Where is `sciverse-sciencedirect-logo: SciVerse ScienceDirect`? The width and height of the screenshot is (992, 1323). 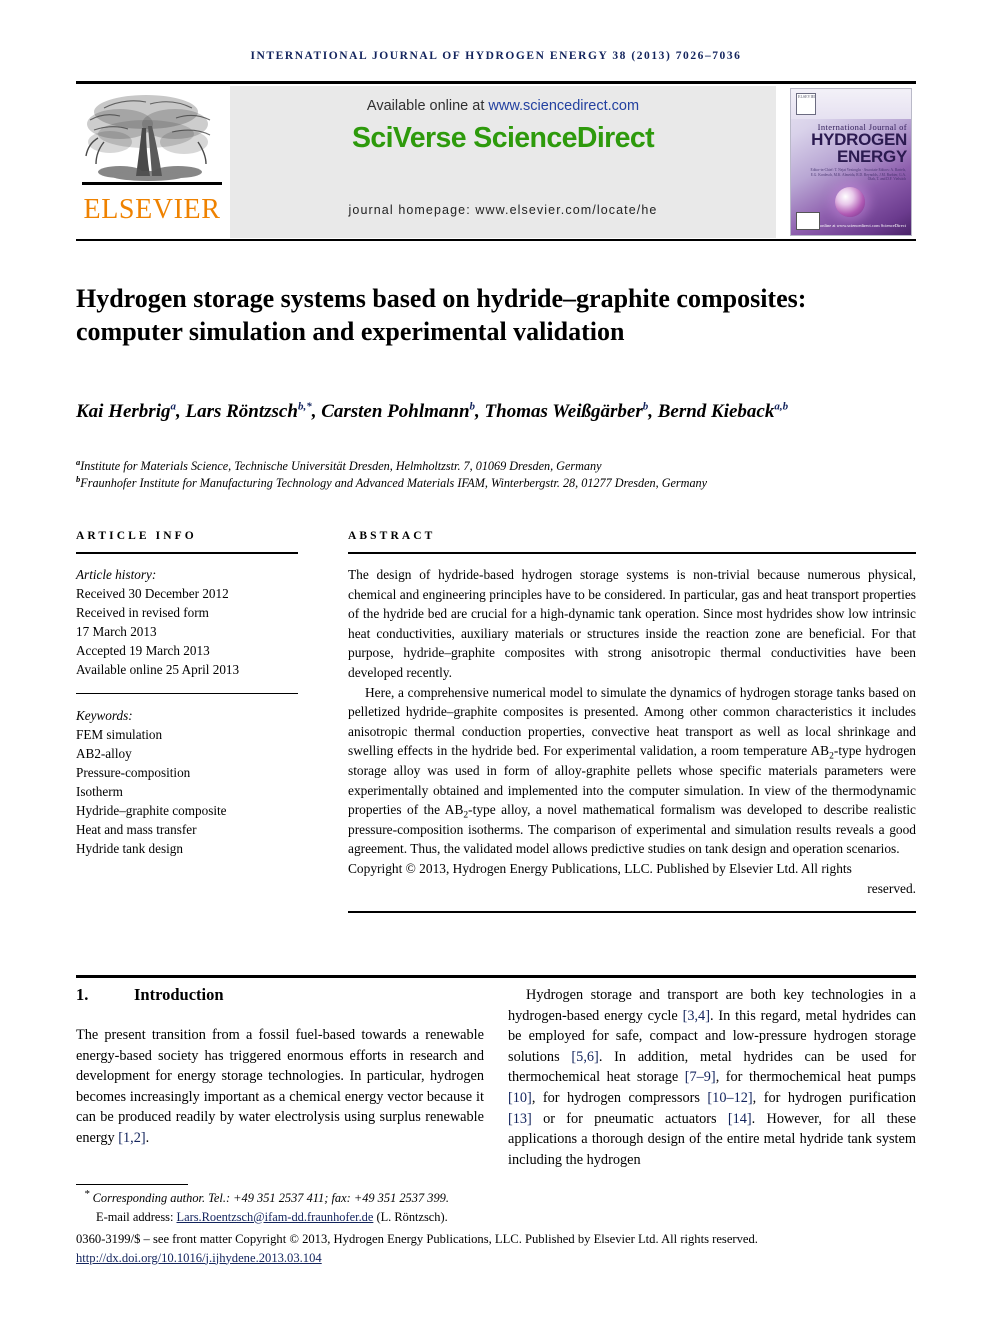
sciverse-sciencedirect-logo: SciVerse ScienceDirect is located at coordinates (503, 138).